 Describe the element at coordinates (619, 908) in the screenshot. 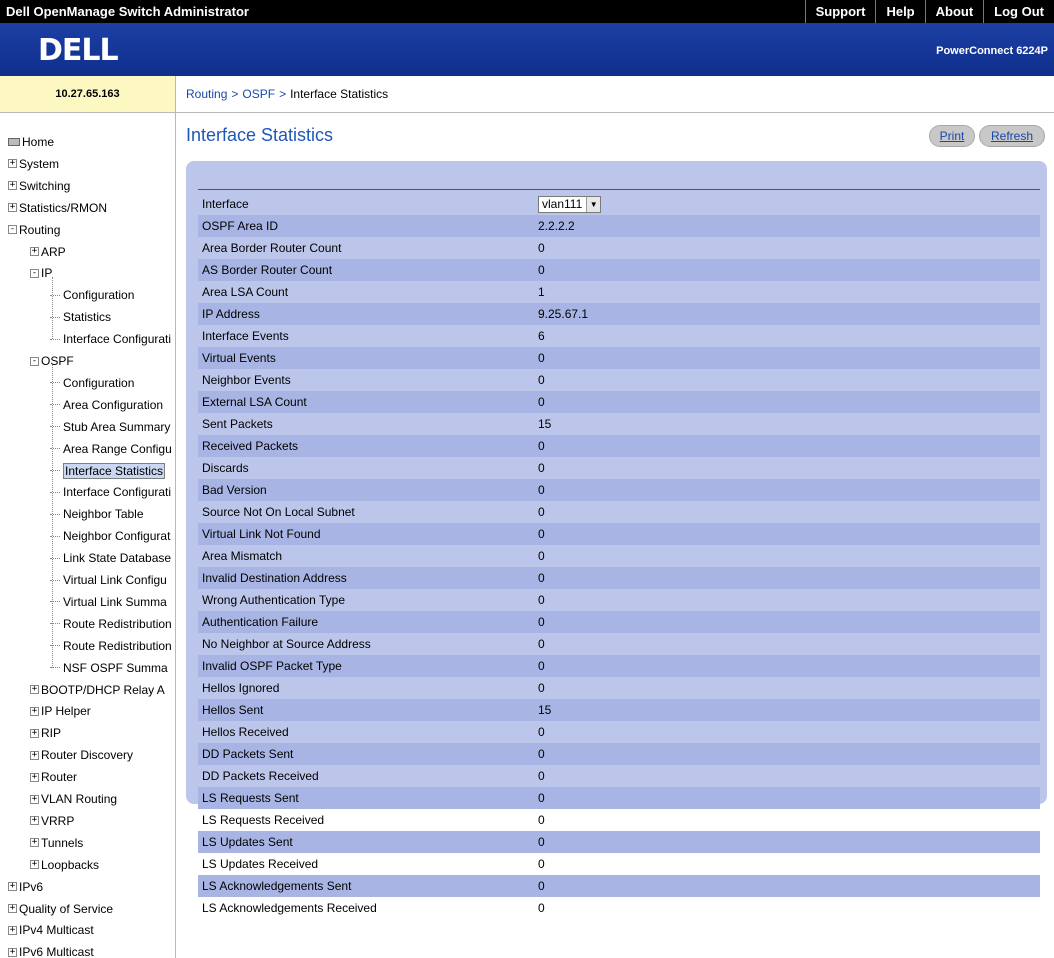

I see `table-row: LS Acknowledgements Received 0` at that location.